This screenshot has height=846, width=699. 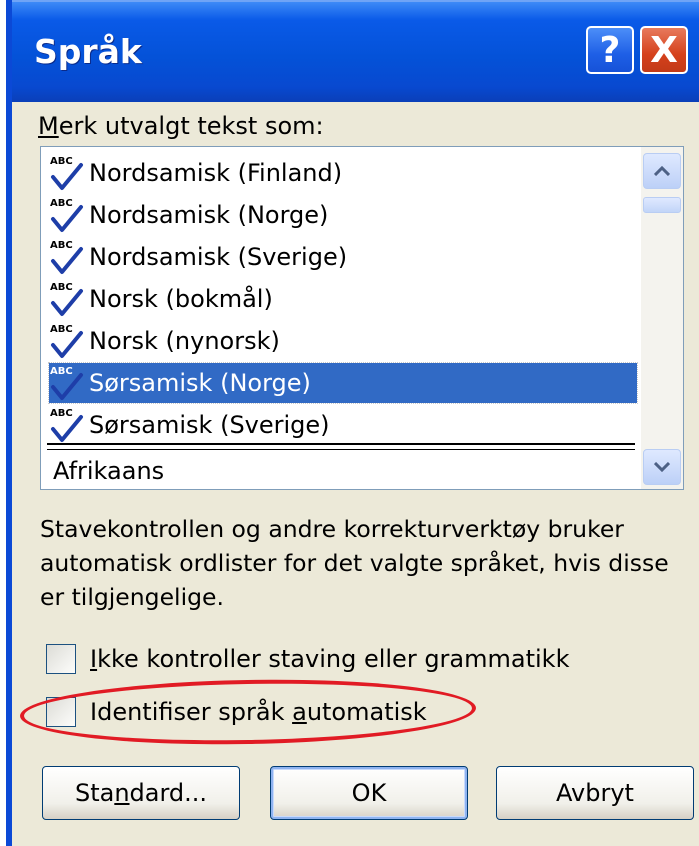 I want to click on close-button: X, so click(x=664, y=50).